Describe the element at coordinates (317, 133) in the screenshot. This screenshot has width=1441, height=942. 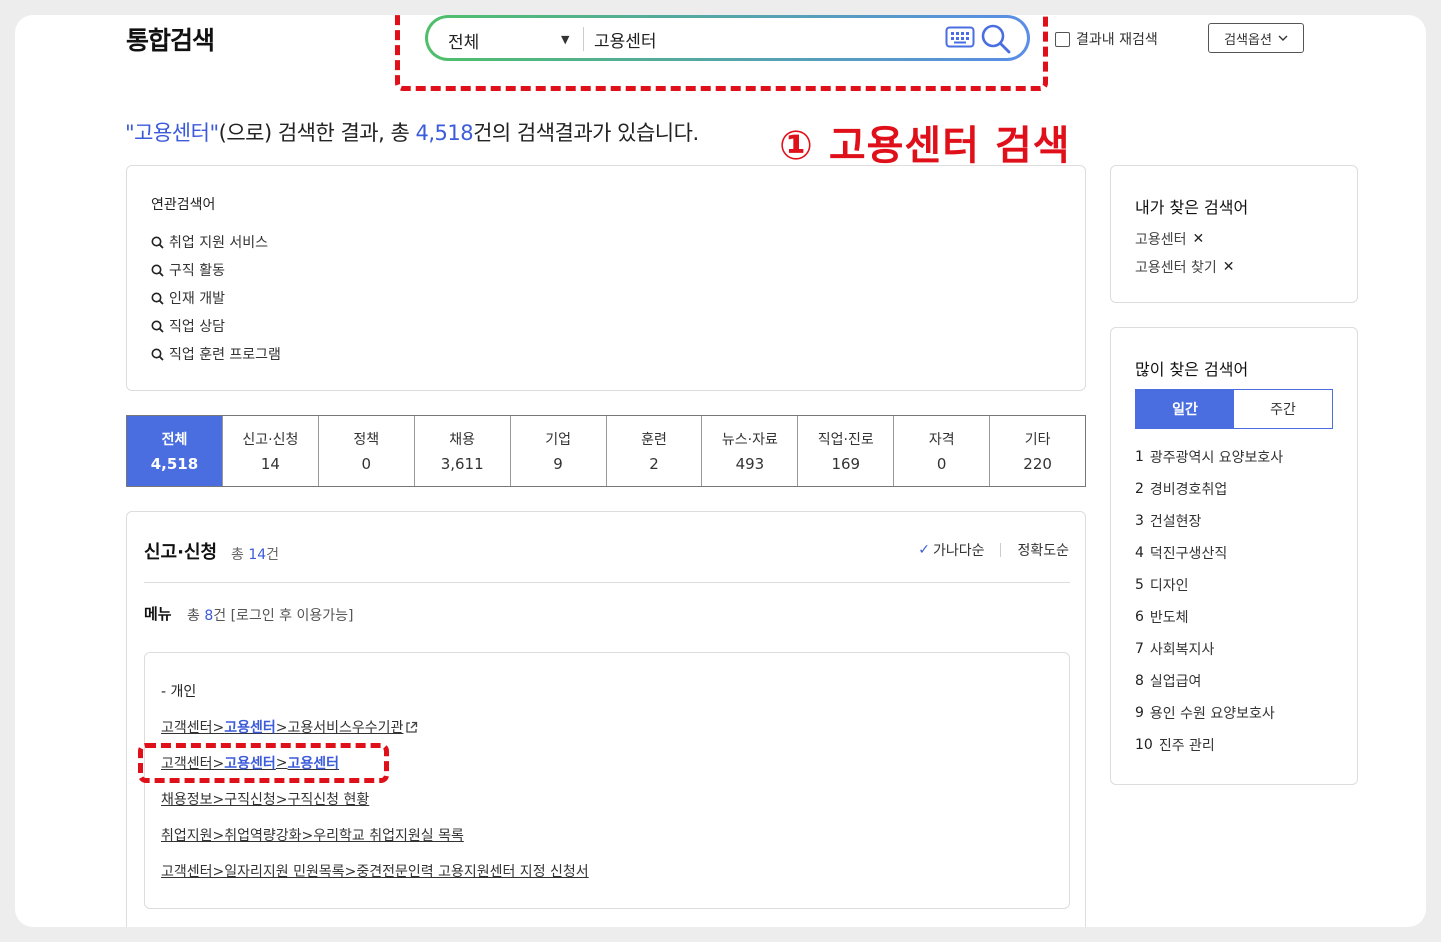
I see `summary-text-1: (으로) 검색한 결과, 총` at that location.